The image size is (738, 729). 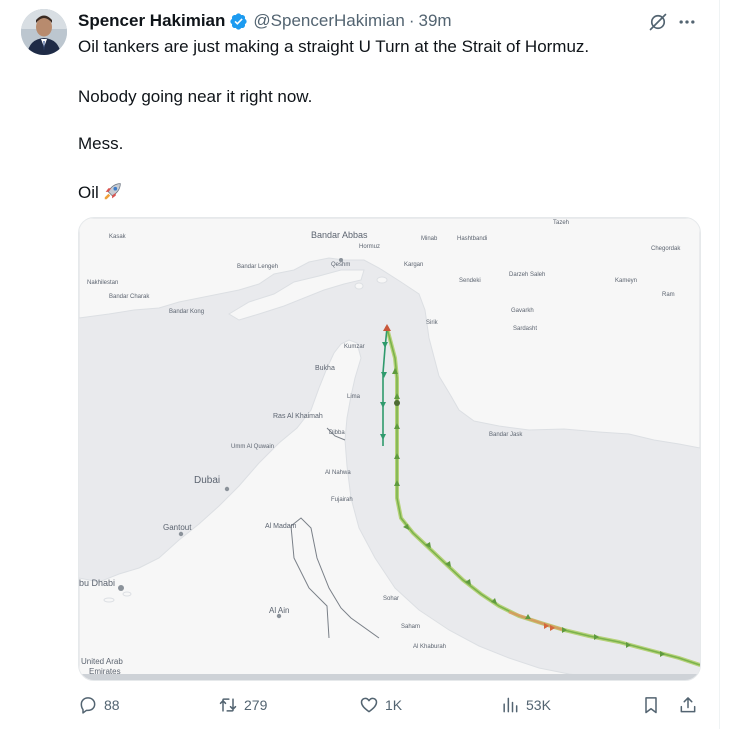 What do you see at coordinates (435, 21) in the screenshot?
I see `timestamp: 39m` at bounding box center [435, 21].